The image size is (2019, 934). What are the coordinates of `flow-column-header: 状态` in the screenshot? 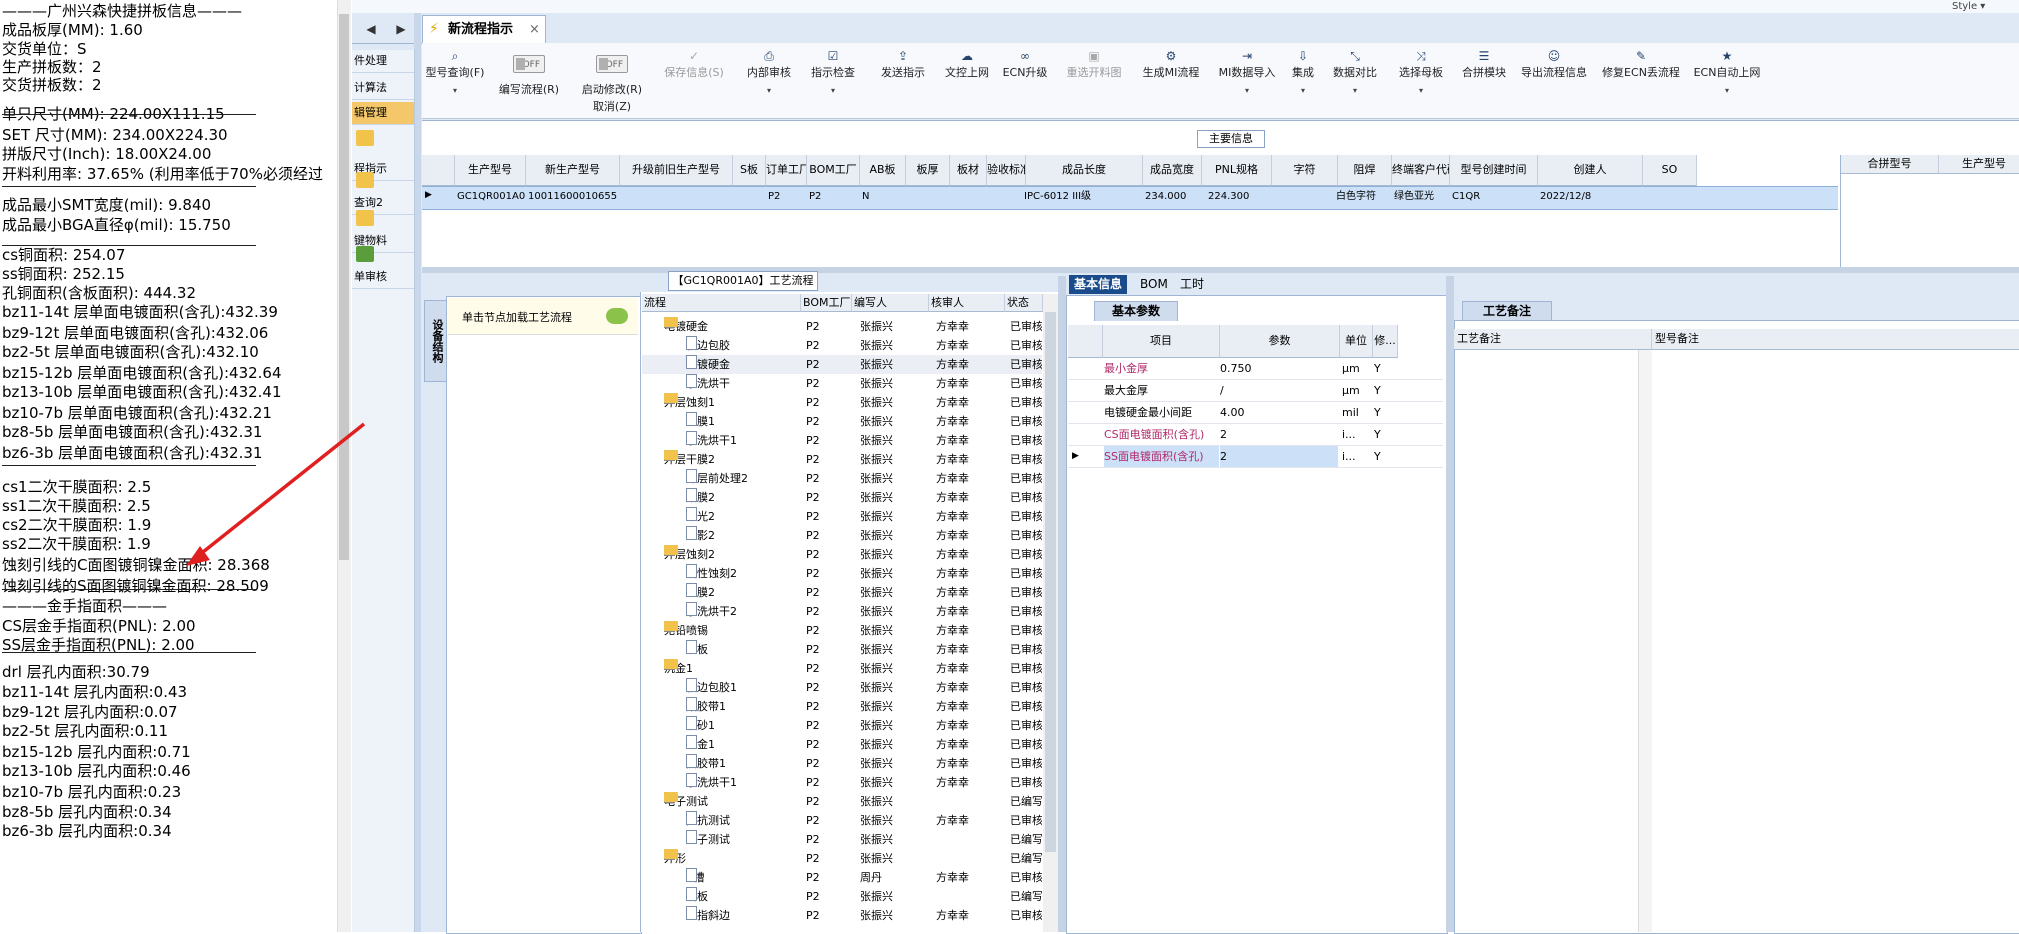 It's located at (1024, 303).